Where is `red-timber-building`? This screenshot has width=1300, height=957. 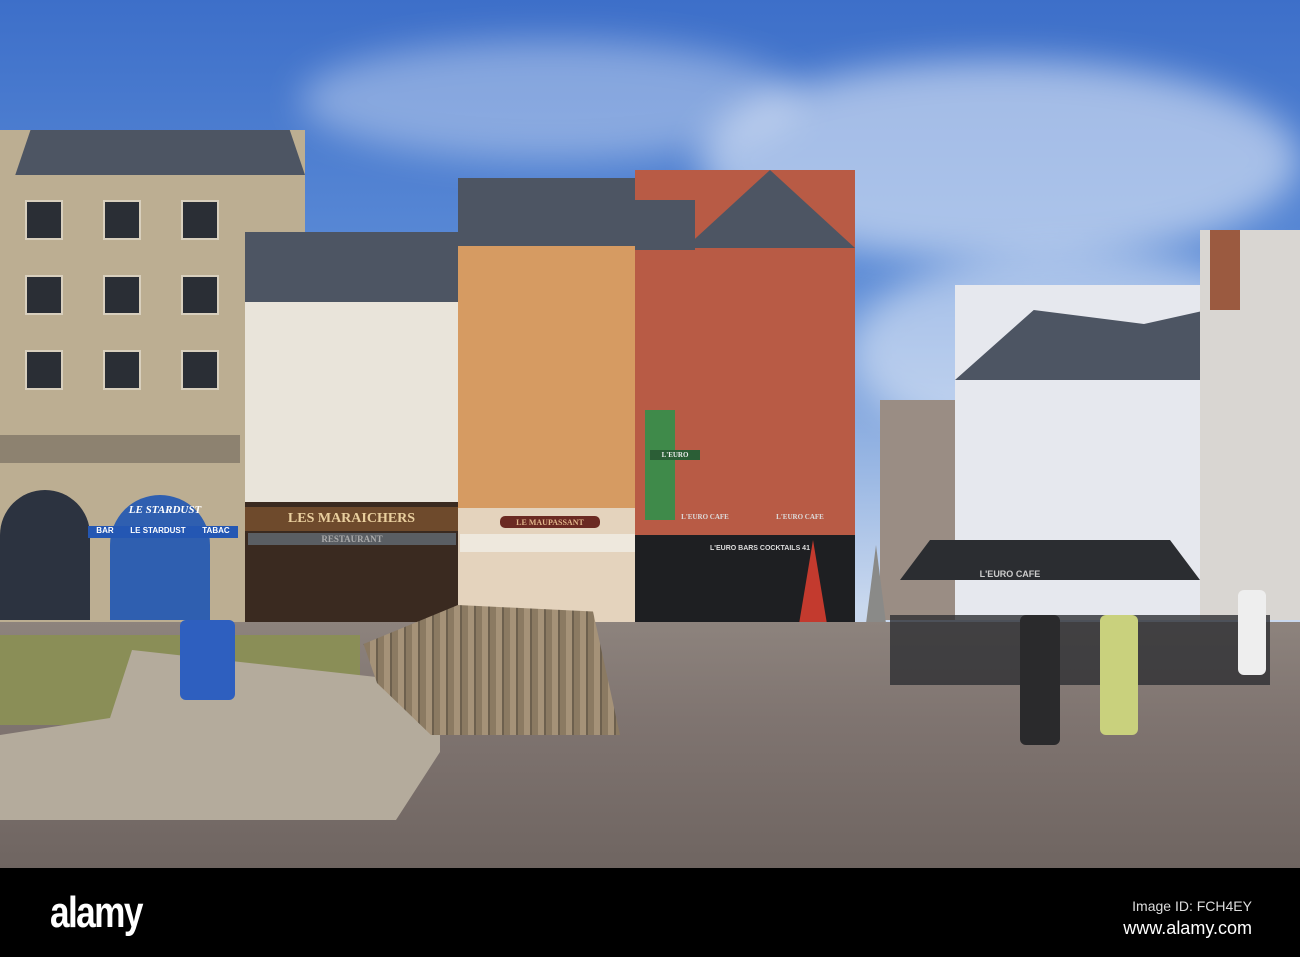 red-timber-building is located at coordinates (745, 397).